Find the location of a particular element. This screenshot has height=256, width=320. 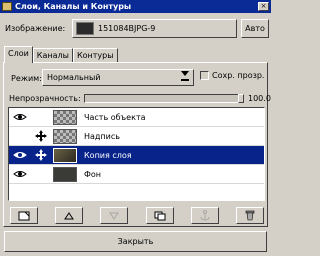

duplicate-layer-icon is located at coordinates (160, 215).